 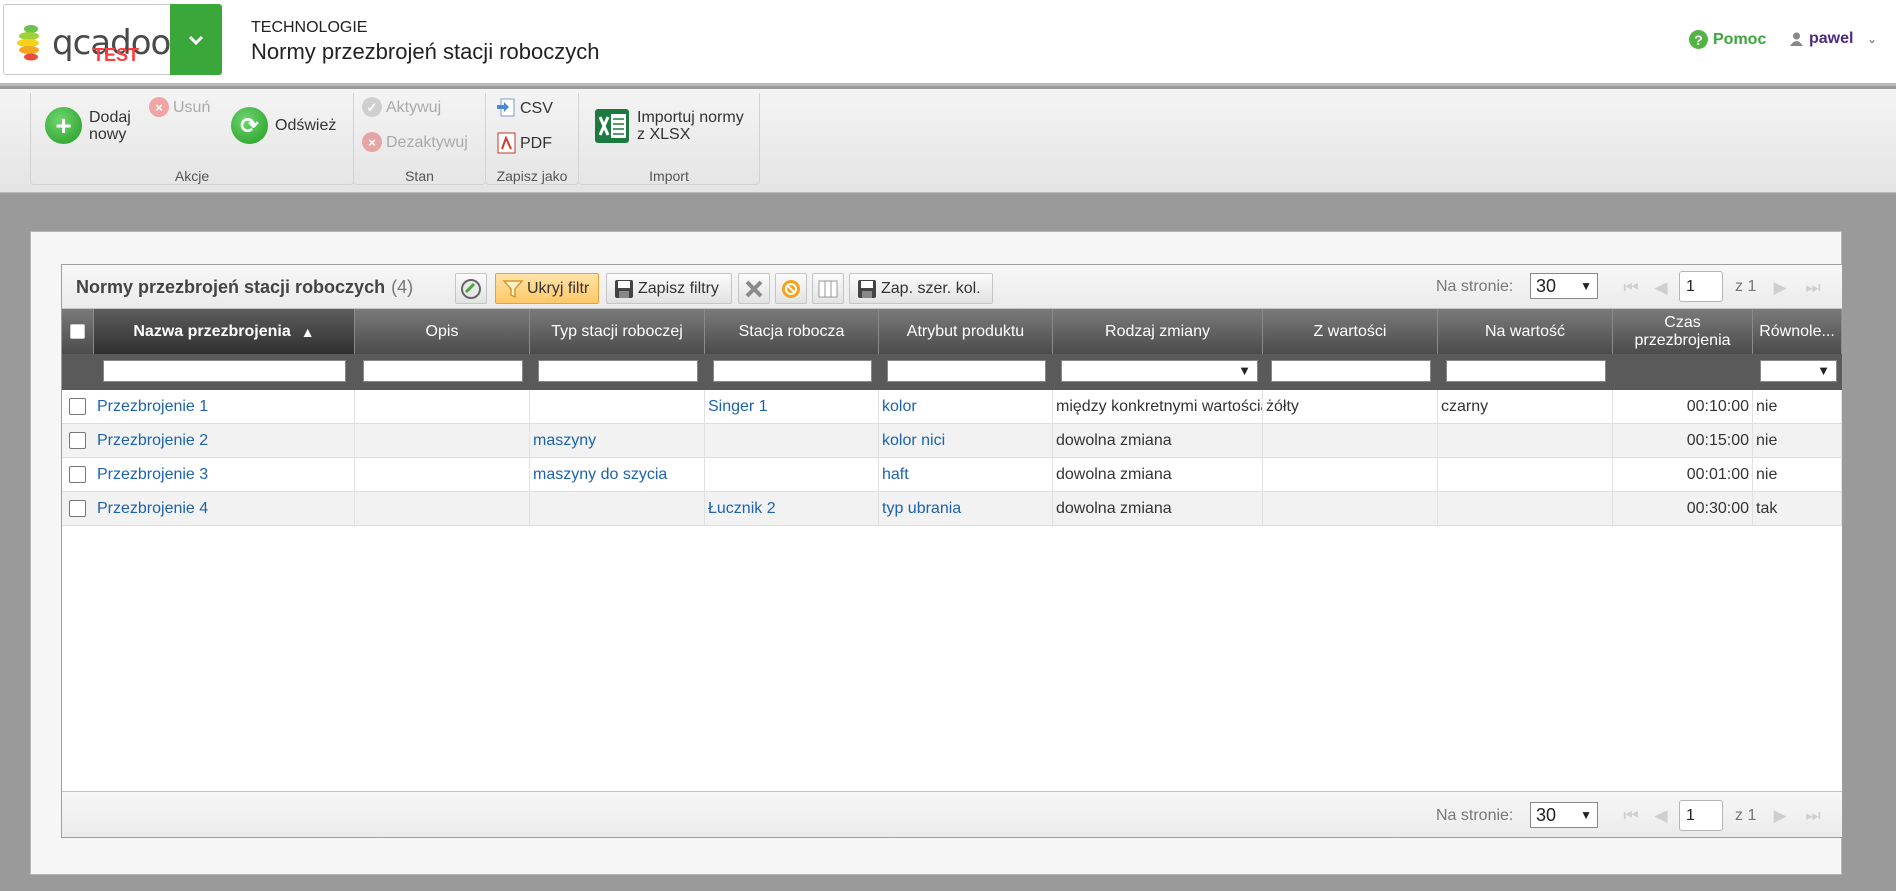 I want to click on cell-from-value, so click(x=1350, y=475).